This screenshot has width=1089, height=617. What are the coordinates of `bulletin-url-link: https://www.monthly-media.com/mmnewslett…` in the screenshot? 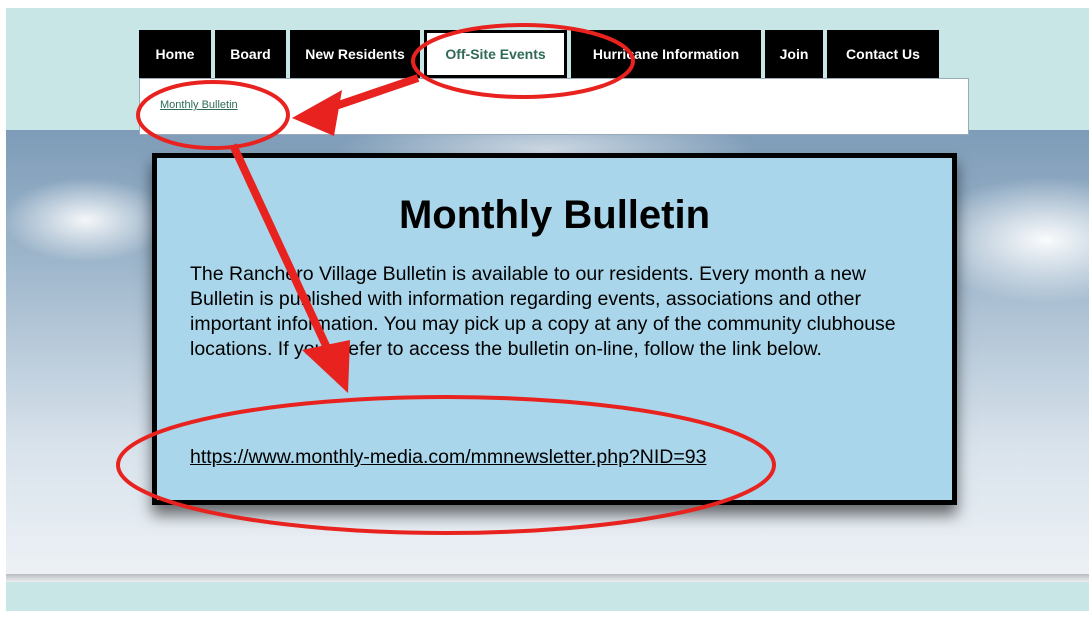 It's located at (448, 457).